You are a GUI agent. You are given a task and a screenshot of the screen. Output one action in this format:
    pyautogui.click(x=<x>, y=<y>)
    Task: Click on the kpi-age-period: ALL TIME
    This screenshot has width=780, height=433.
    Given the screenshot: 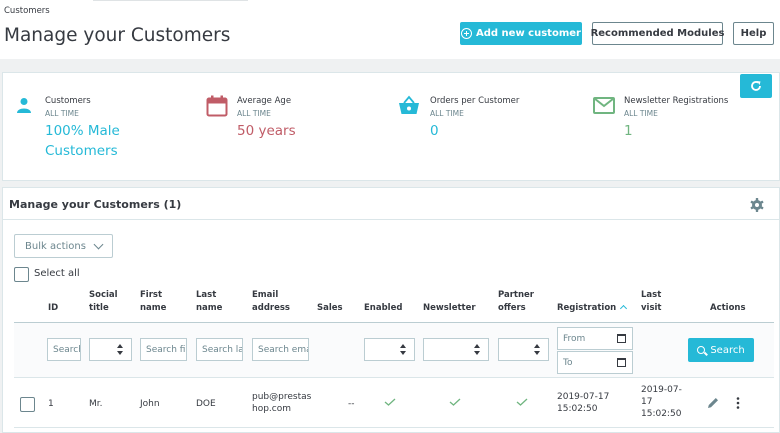 What is the action you would take?
    pyautogui.click(x=254, y=113)
    